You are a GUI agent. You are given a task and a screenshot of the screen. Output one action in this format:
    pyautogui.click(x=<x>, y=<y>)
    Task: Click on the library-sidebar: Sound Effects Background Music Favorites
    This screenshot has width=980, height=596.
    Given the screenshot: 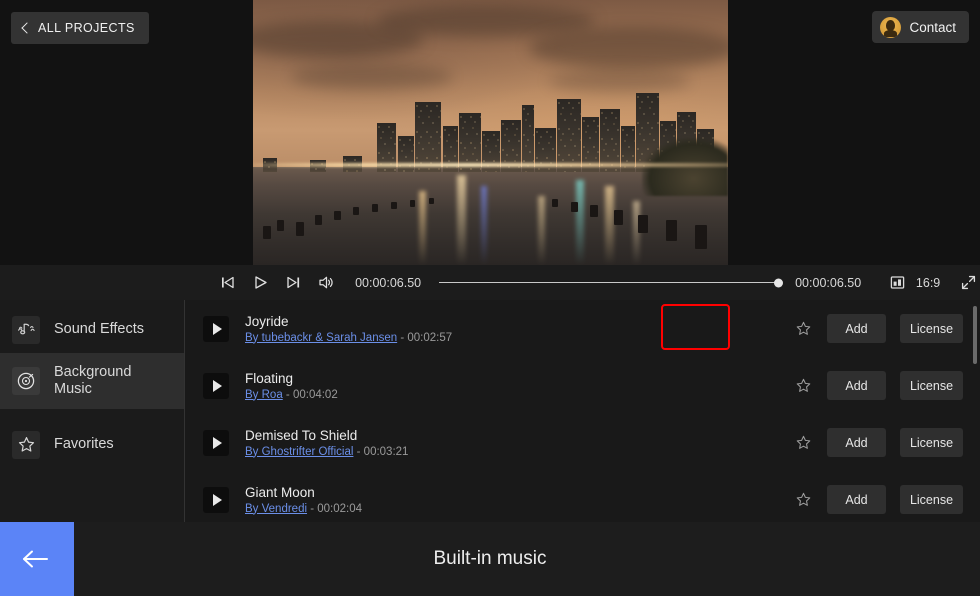 What is the action you would take?
    pyautogui.click(x=92, y=411)
    